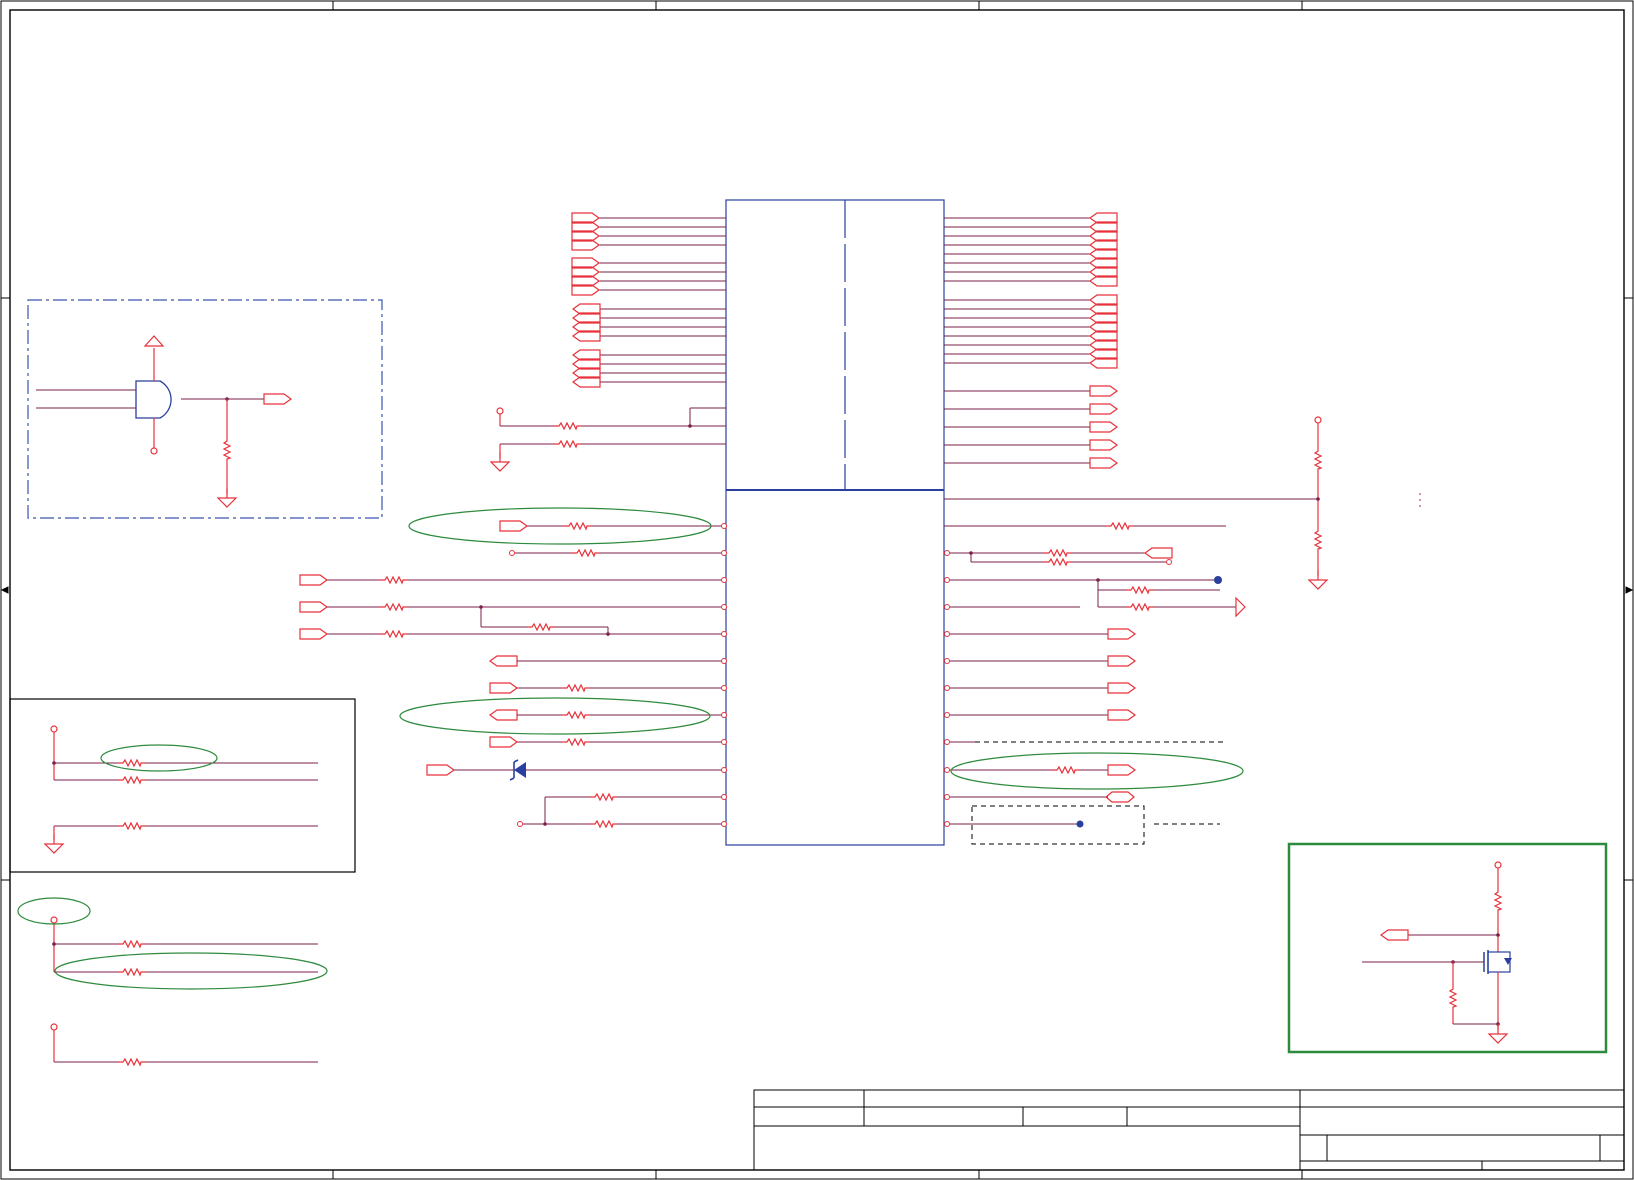  I want to click on right-output-ports, so click(1031, 427).